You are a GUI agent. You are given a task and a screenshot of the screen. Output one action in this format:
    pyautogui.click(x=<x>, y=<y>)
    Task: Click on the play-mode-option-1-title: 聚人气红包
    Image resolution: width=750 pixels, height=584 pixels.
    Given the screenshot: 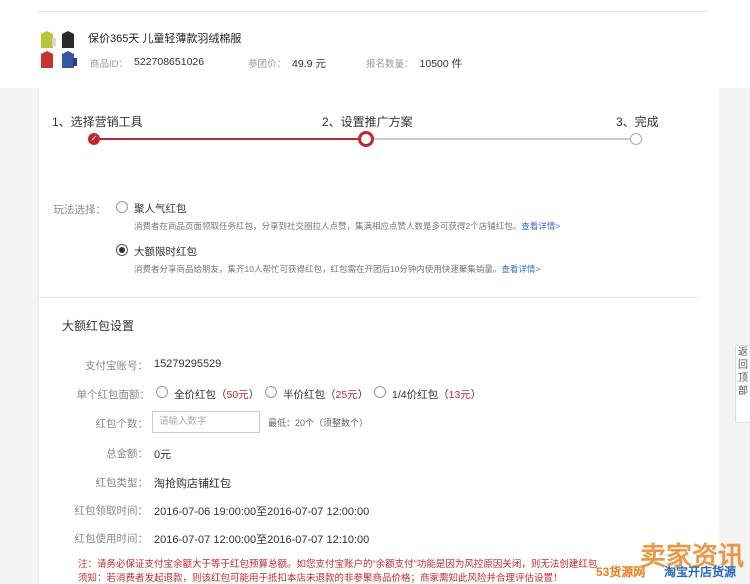 What is the action you would take?
    pyautogui.click(x=160, y=208)
    